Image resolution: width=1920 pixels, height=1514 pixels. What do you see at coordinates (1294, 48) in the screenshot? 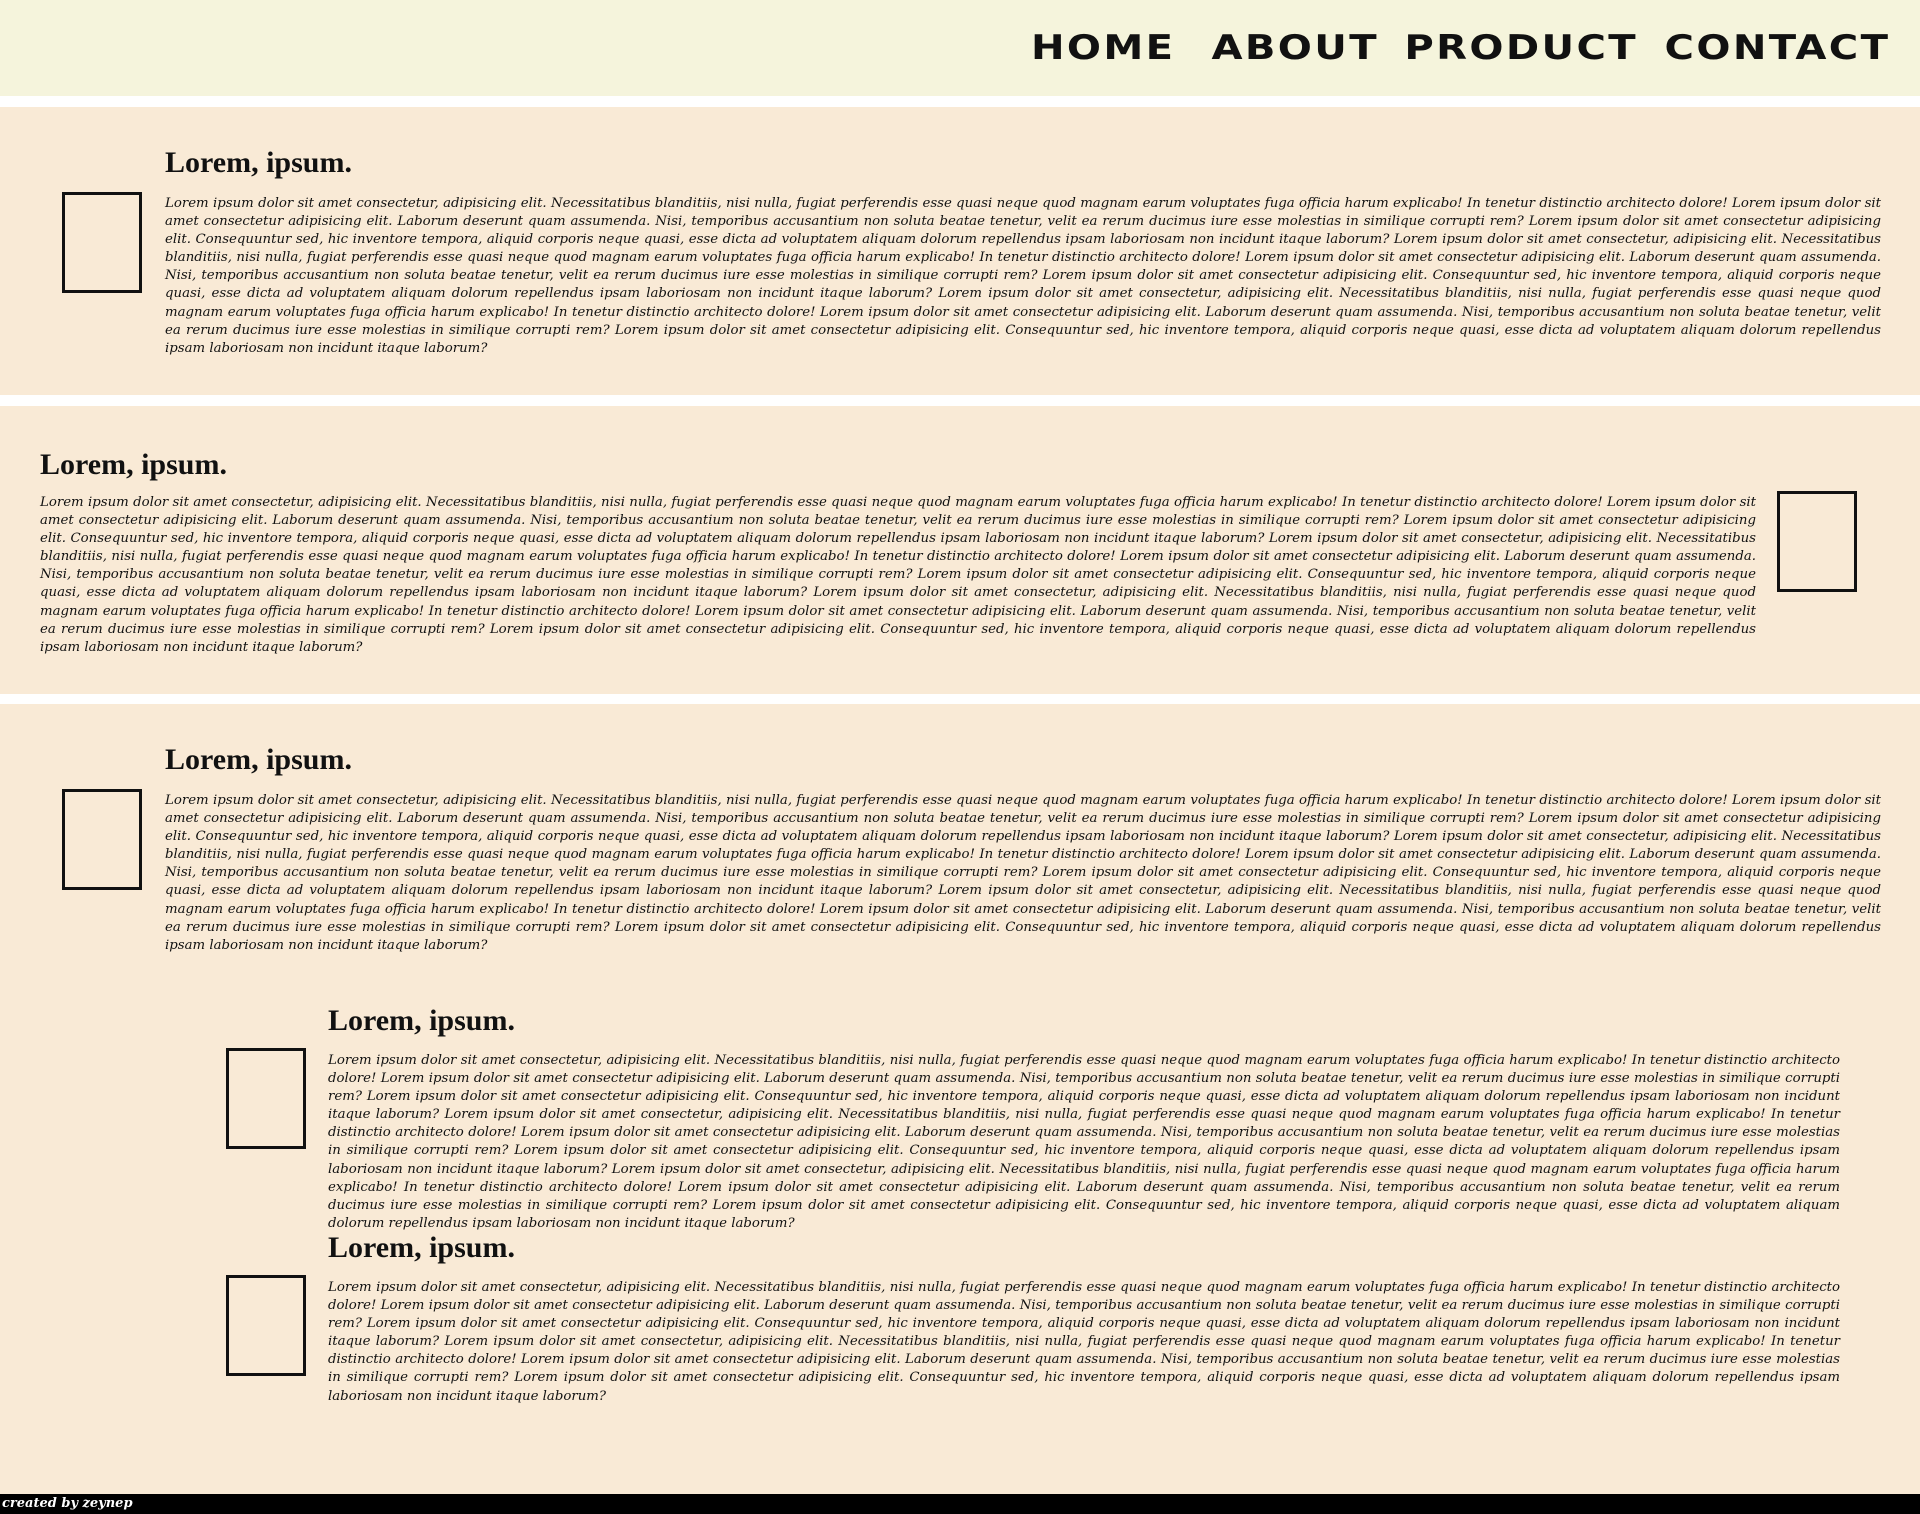
I see `nav-about-link: ABOUT` at bounding box center [1294, 48].